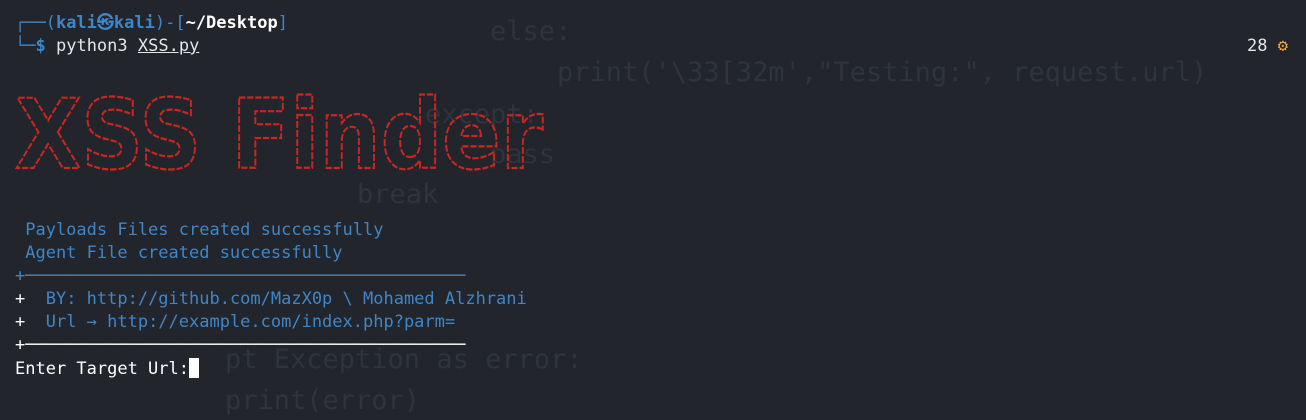 The image size is (1306, 420). I want to click on prompt-header: ┌──(kali㉿kali)-[~/Desktop], so click(151, 23).